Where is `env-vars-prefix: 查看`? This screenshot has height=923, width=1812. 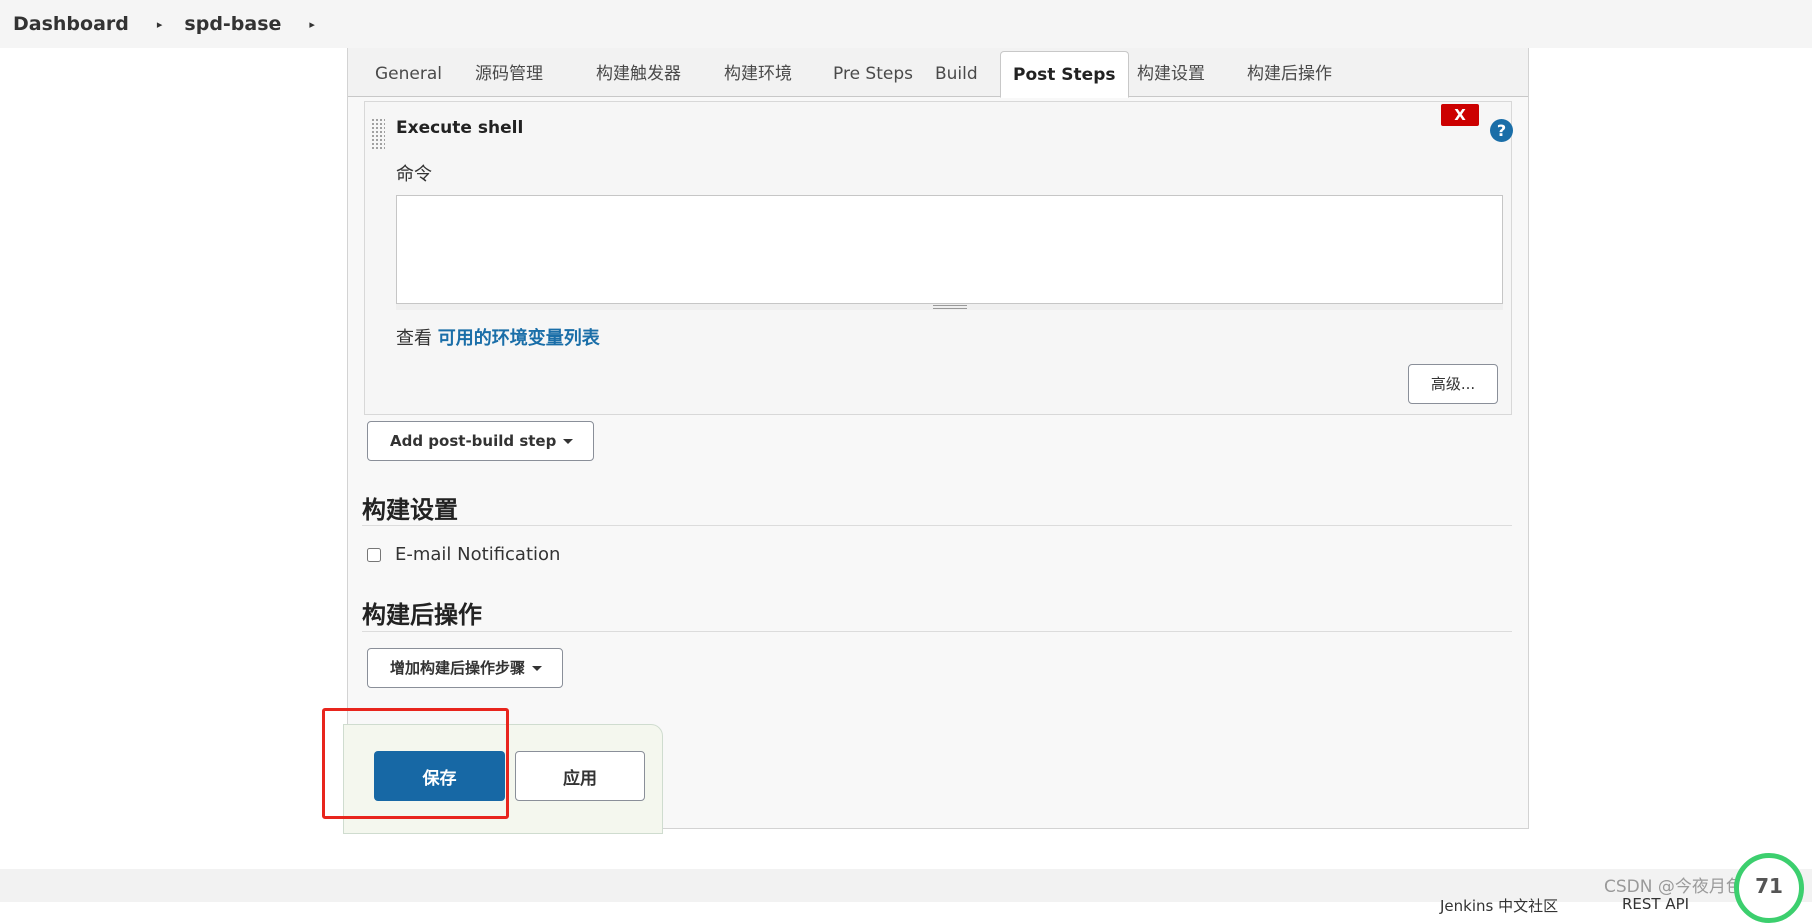
env-vars-prefix: 查看 is located at coordinates (417, 338).